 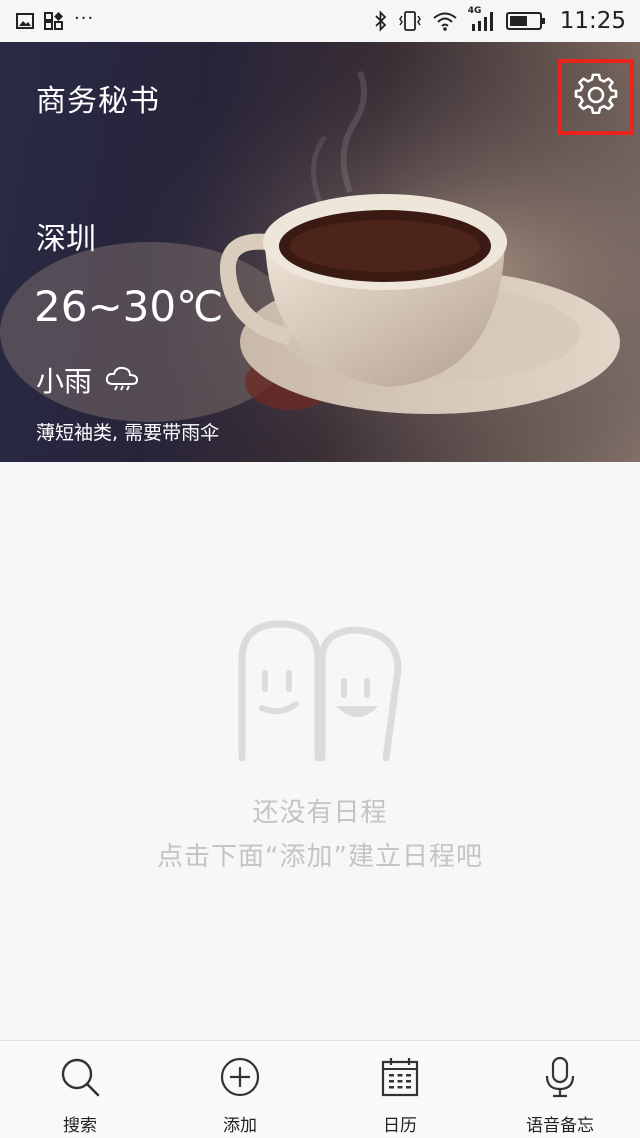 I want to click on apps-icon, so click(x=54, y=21).